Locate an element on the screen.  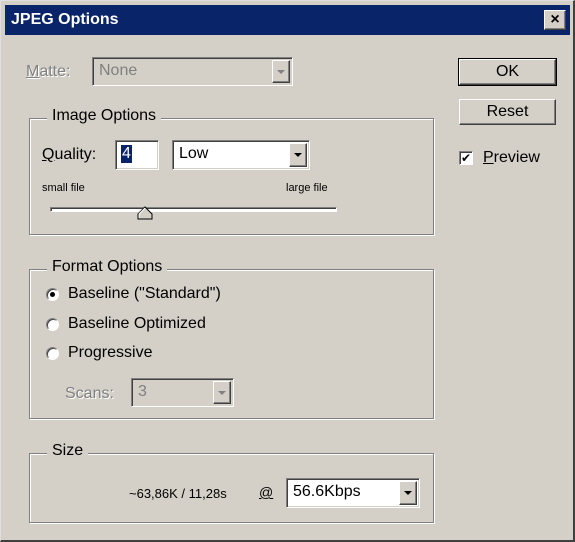
reset-button: Reset is located at coordinates (507, 112).